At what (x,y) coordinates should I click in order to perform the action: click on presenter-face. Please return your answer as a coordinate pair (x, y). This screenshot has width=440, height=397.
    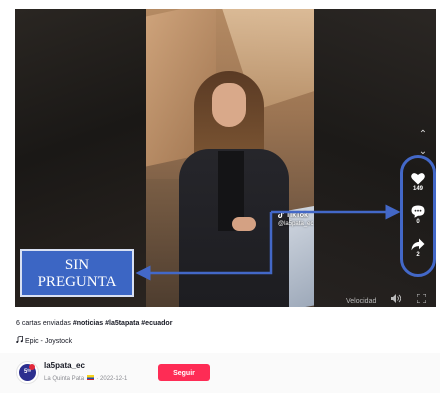
    Looking at the image, I should click on (229, 105).